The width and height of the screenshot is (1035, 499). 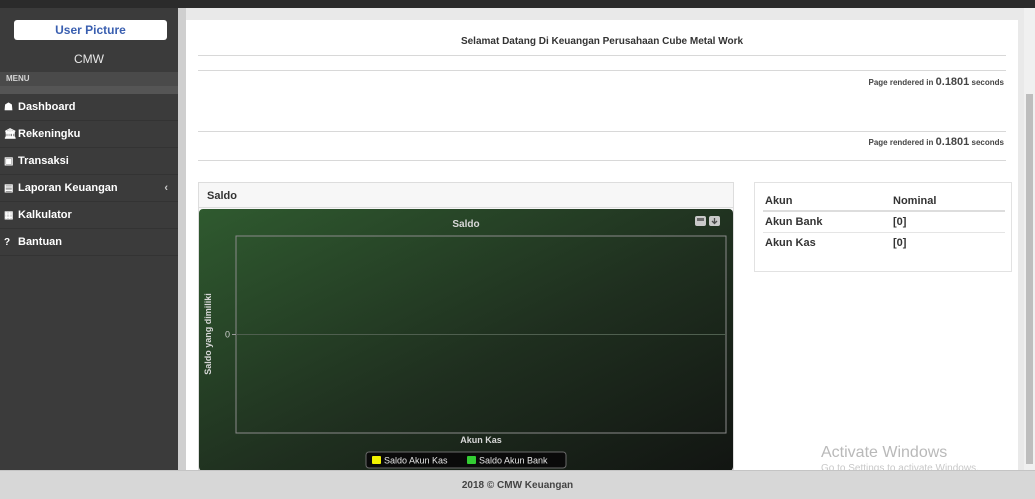 What do you see at coordinates (89, 242) in the screenshot?
I see `sidebar-item-bantuan: ? Bantuan` at bounding box center [89, 242].